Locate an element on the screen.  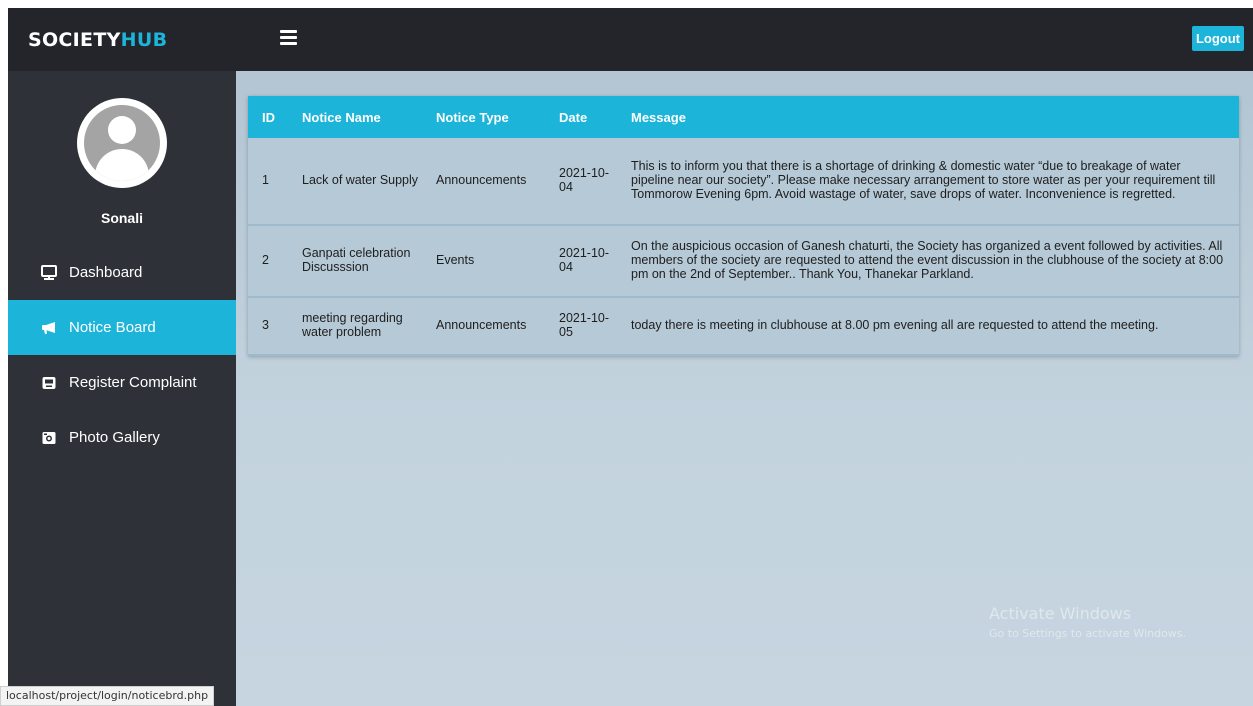
cell-notice-name: meeting regarding water problem is located at coordinates (352, 325).